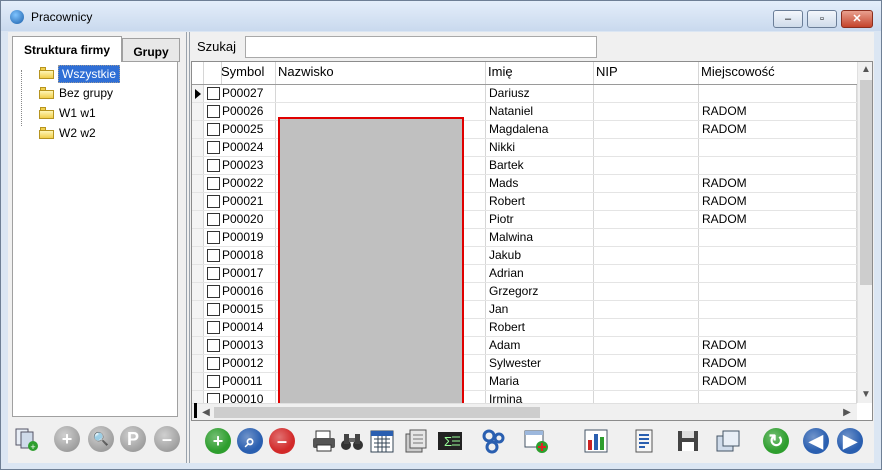  What do you see at coordinates (778, 73) in the screenshot?
I see `column-miejscowosc: Miejscowość` at bounding box center [778, 73].